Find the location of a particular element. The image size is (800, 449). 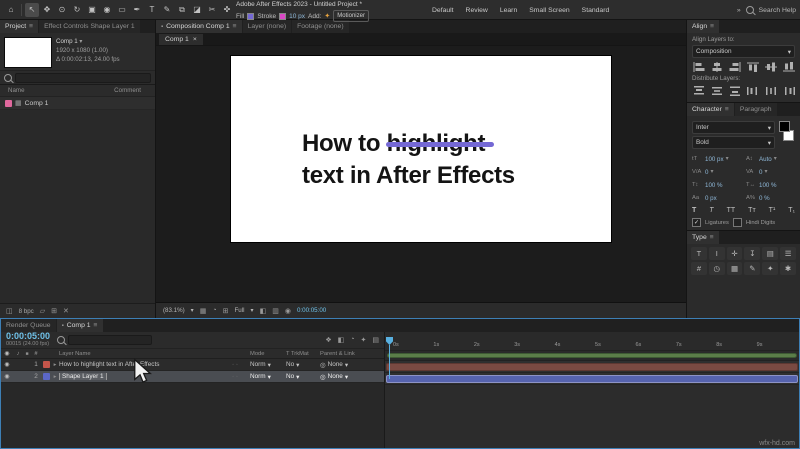

project-bit-depth: 8 bpc is located at coordinates (26, 311).